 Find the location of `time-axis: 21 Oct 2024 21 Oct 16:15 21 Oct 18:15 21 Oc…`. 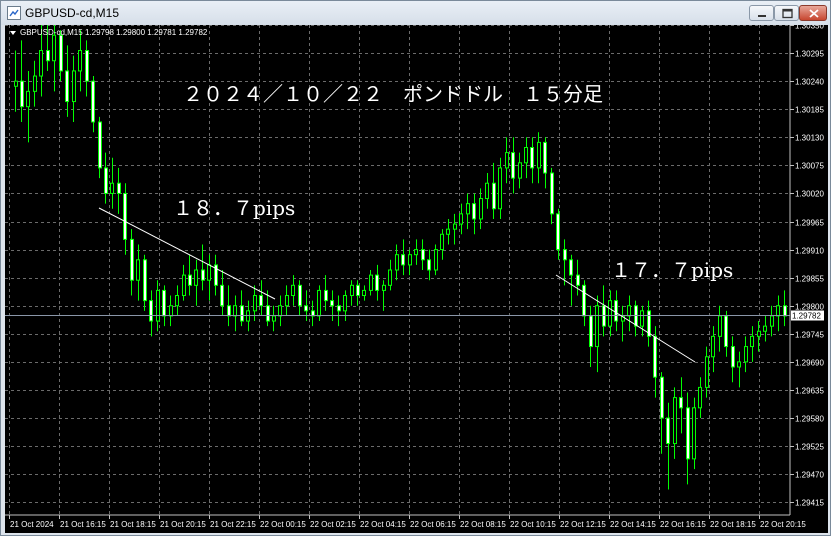

time-axis: 21 Oct 2024 21 Oct 16:15 21 Oct 18:15 21 Oc… is located at coordinates (408, 522).